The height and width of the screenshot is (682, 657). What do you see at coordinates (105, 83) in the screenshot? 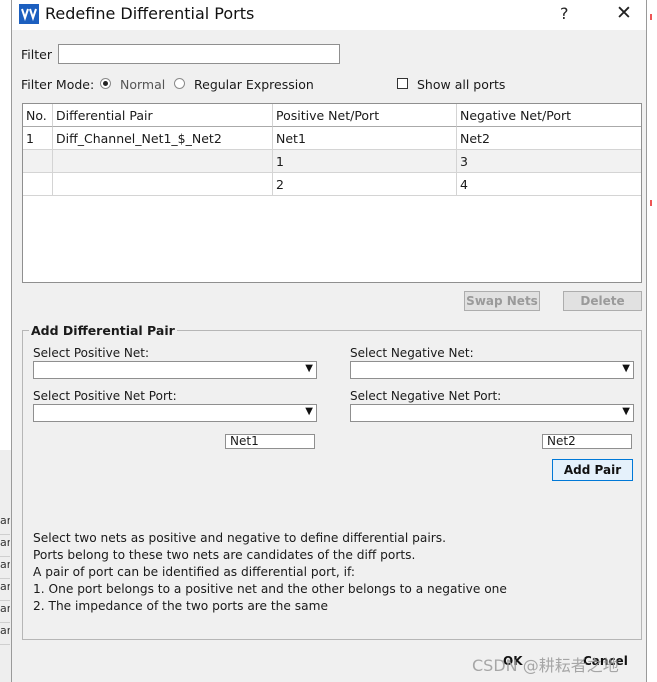
I see `normal-radio` at bounding box center [105, 83].